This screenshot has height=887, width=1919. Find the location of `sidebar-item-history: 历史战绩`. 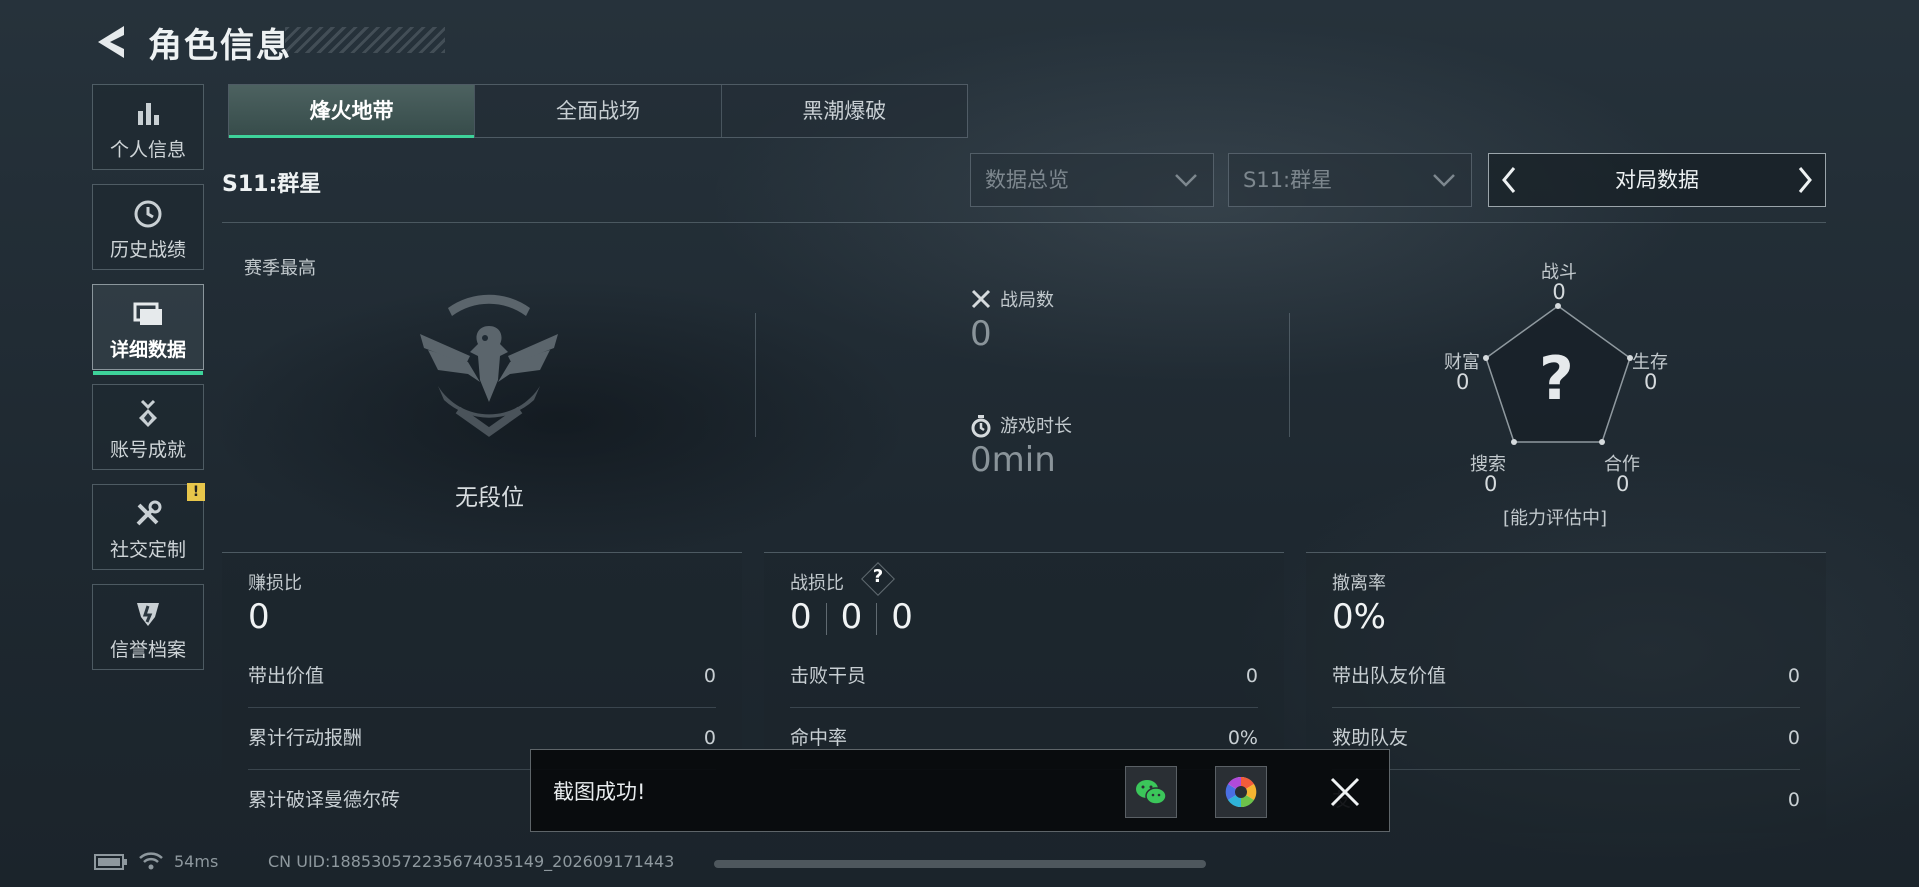

sidebar-item-history: 历史战绩 is located at coordinates (148, 227).